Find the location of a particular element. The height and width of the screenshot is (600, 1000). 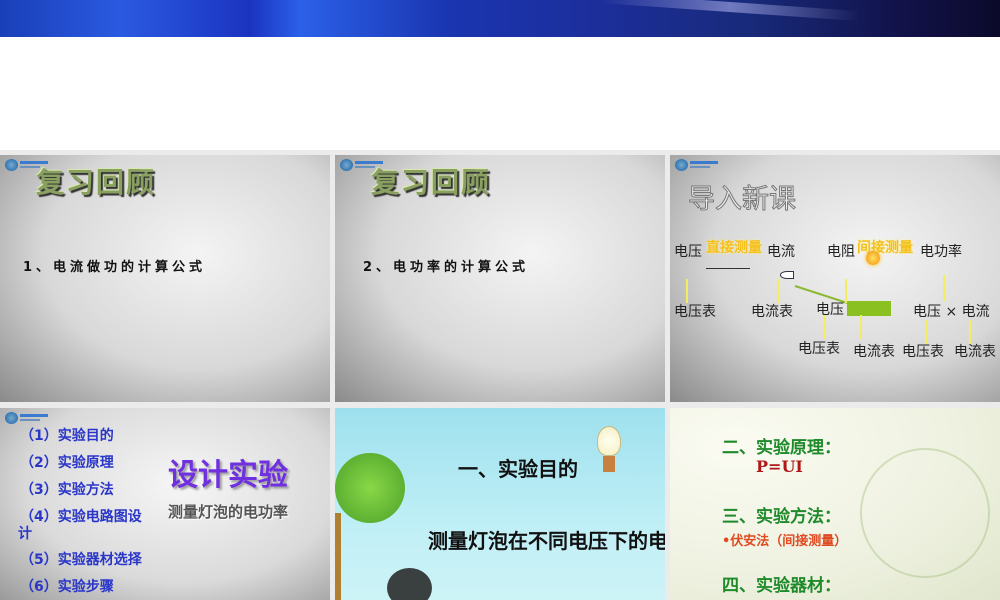

principle-heading: 二、实验原理： is located at coordinates (781, 448).